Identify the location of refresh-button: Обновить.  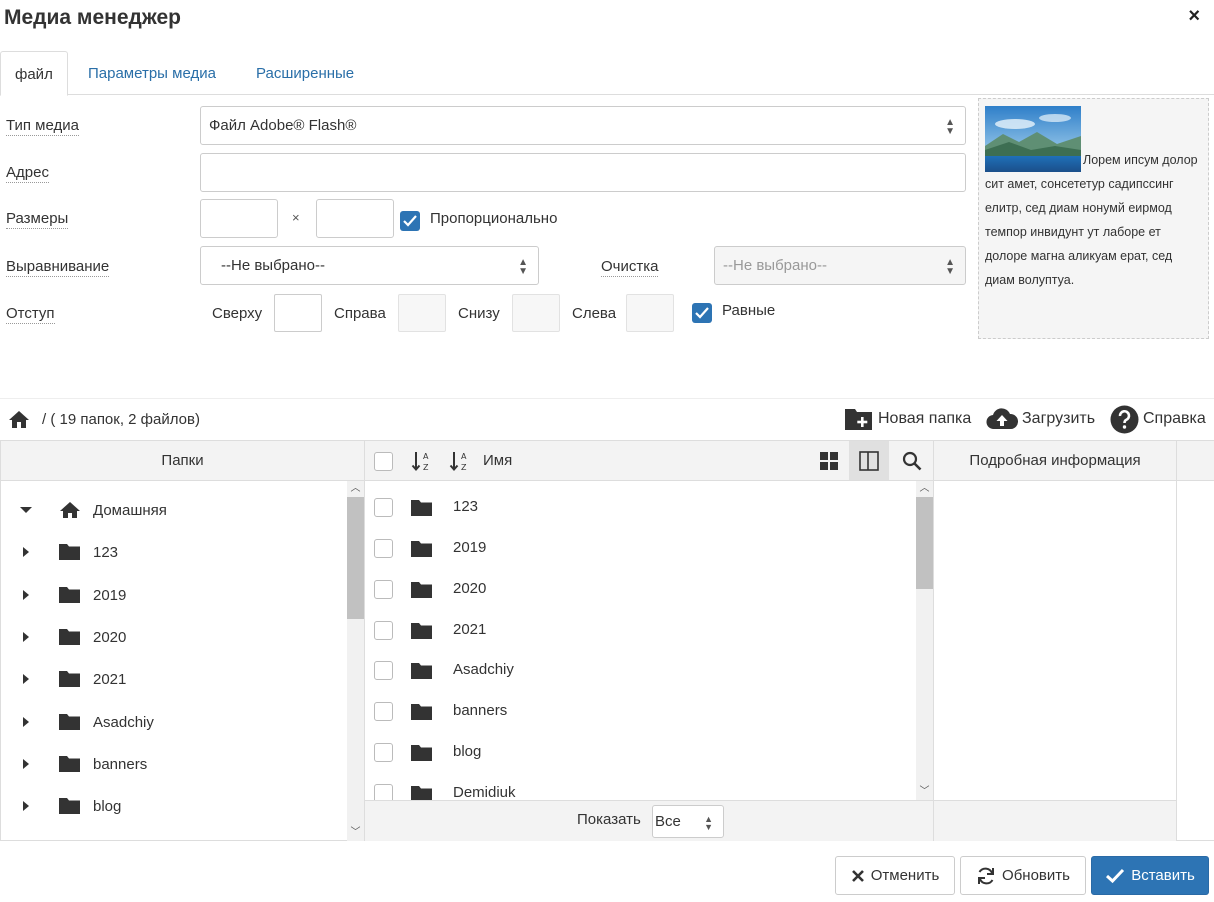
(1023, 875).